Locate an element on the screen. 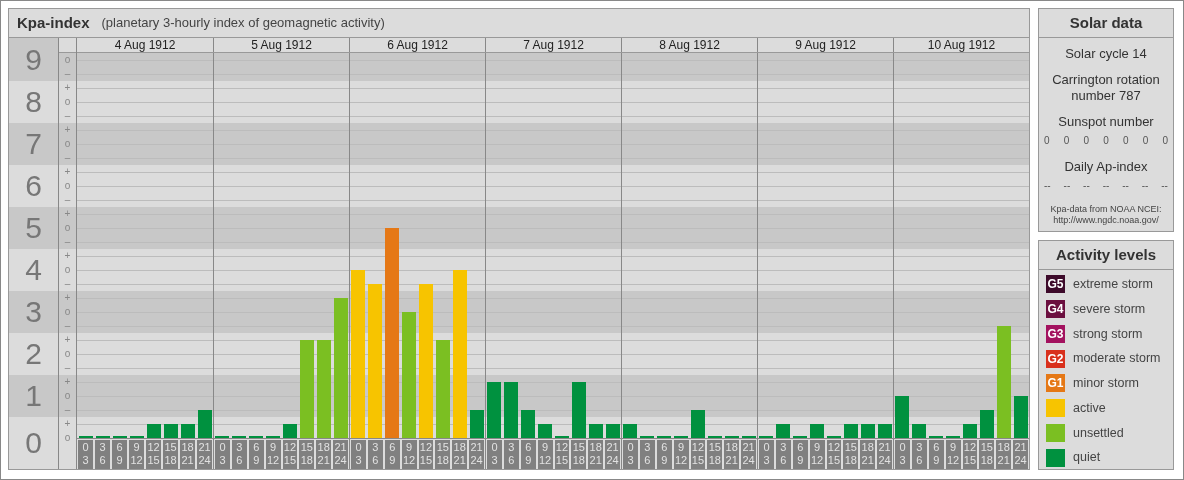 Image resolution: width=1184 pixels, height=480 pixels. level-label: quiet is located at coordinates (1087, 458).